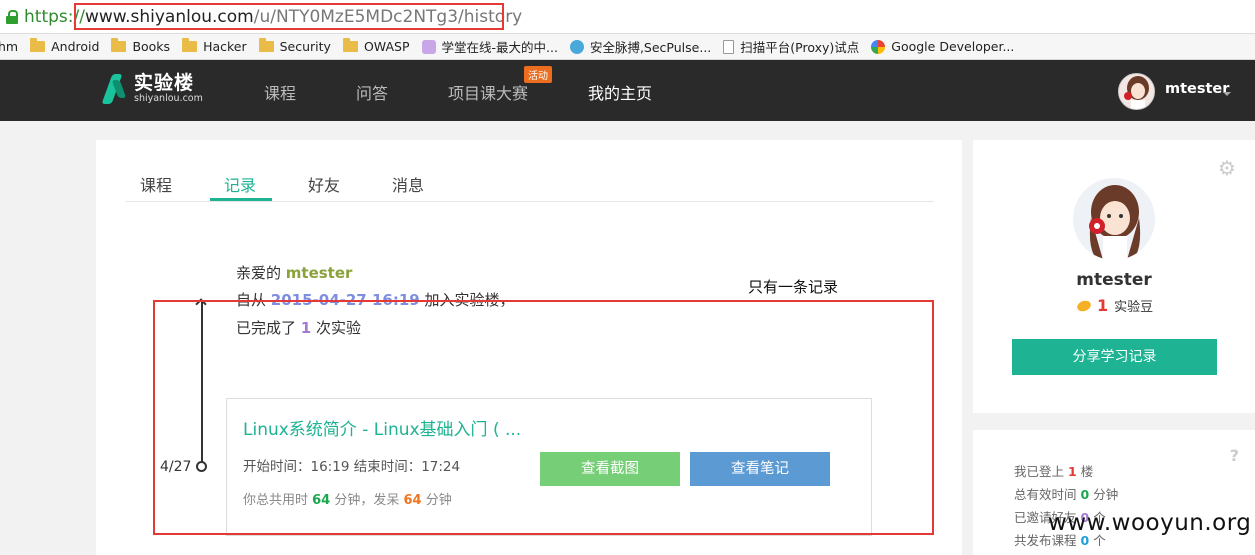 Image resolution: width=1255 pixels, height=555 pixels. Describe the element at coordinates (280, 92) in the screenshot. I see `nav-link-courses: 课程` at that location.